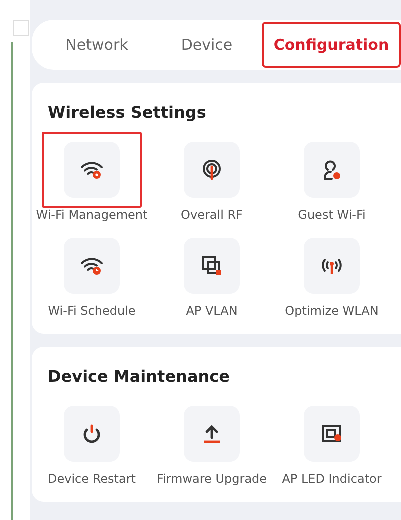 This screenshot has height=520, width=401. I want to click on section-title: Wireless Settings, so click(127, 112).